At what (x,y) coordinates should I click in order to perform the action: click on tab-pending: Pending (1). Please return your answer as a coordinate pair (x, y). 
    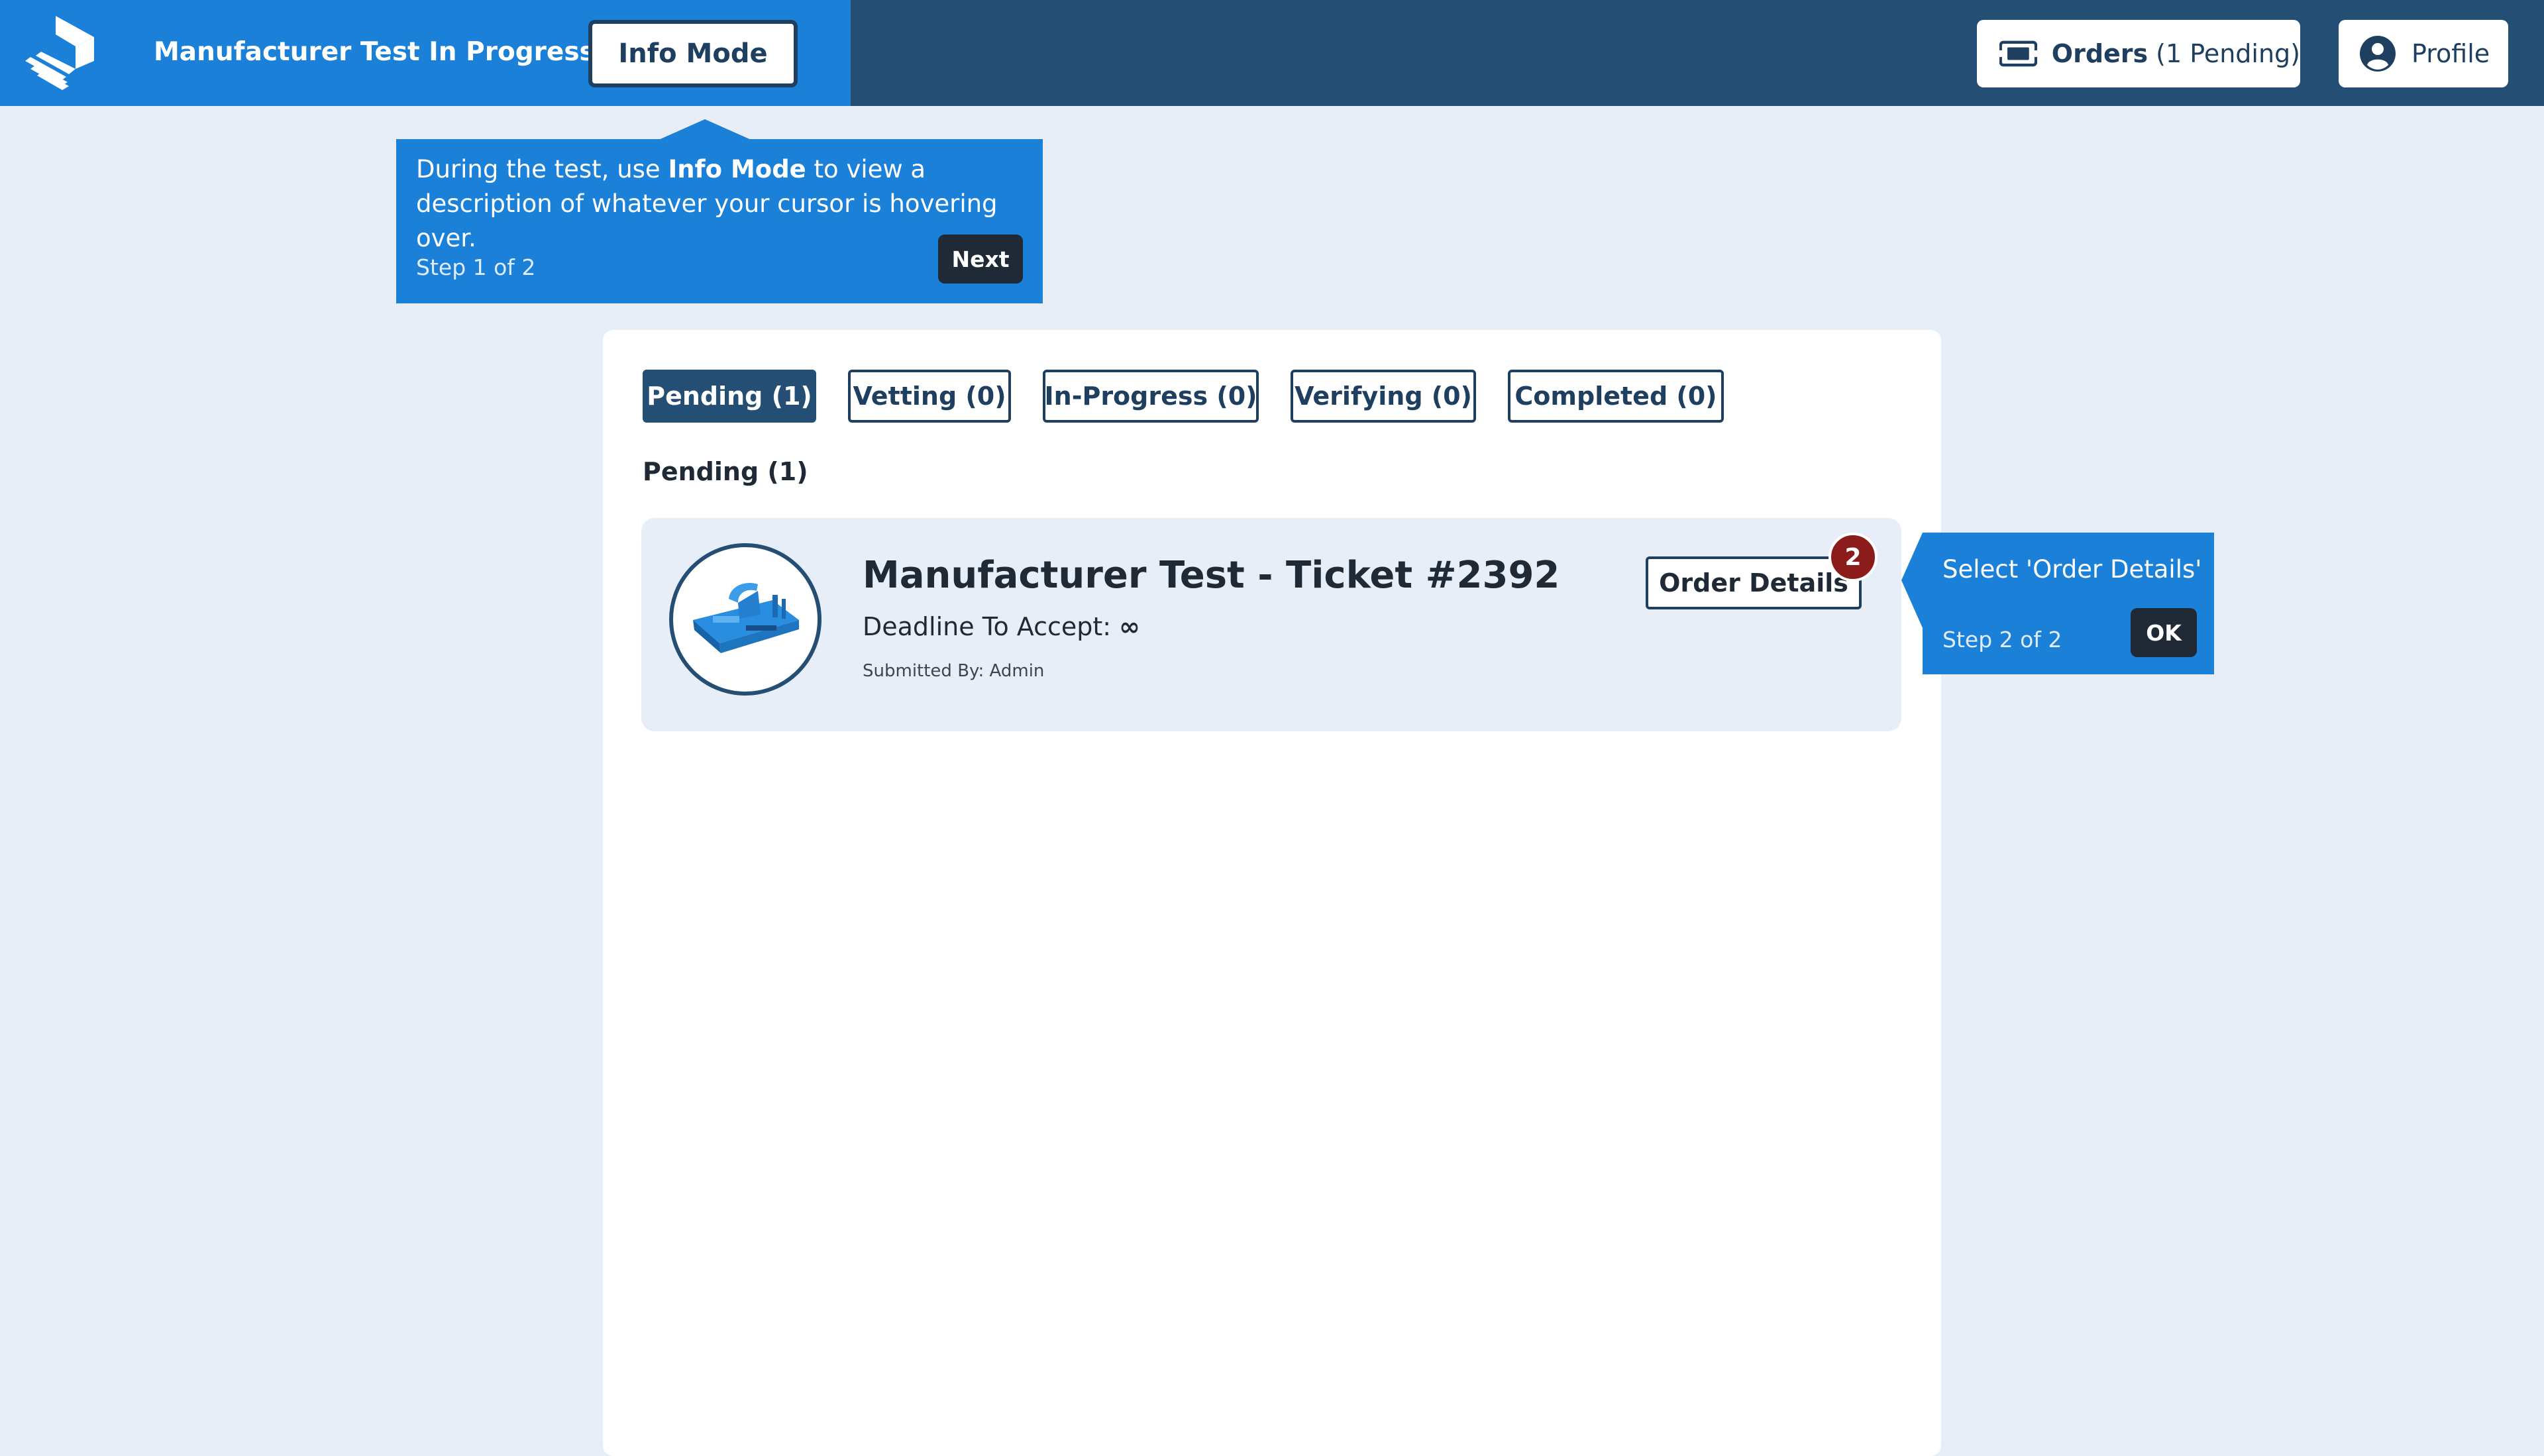
    Looking at the image, I should click on (730, 396).